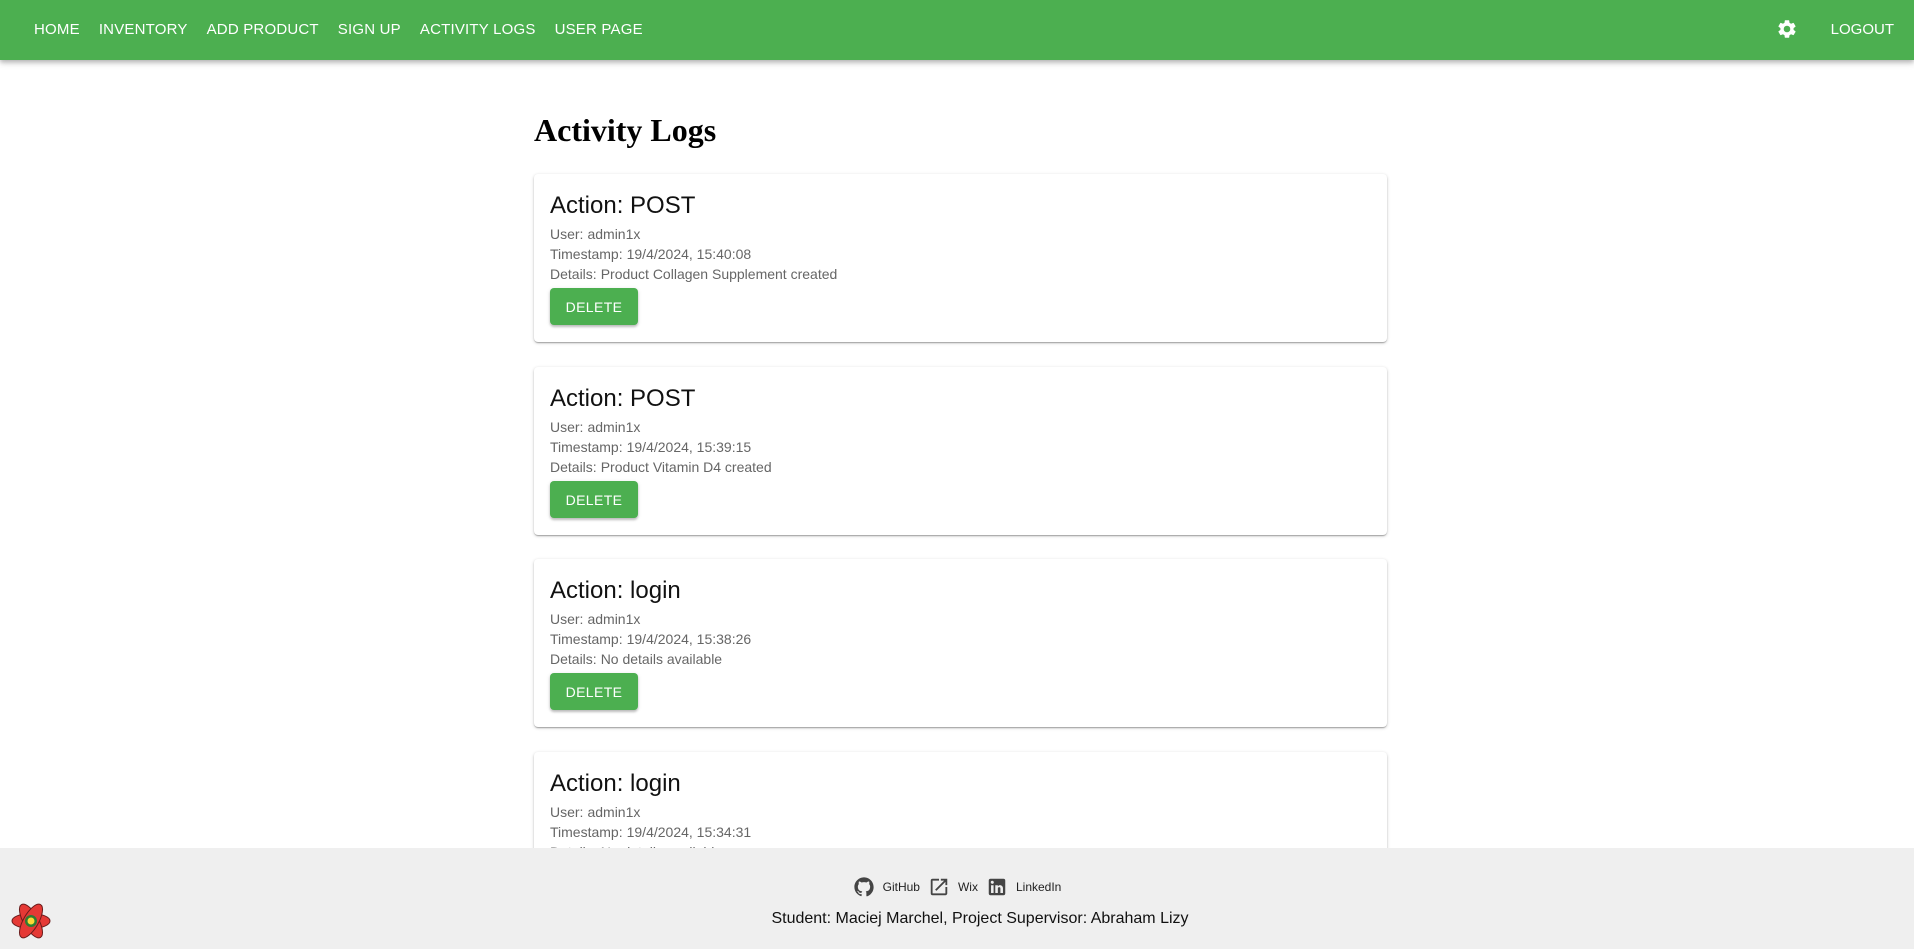 The image size is (1914, 949). Describe the element at coordinates (661, 467) in the screenshot. I see `log-details: Details: Product Vitamin D4 created` at that location.